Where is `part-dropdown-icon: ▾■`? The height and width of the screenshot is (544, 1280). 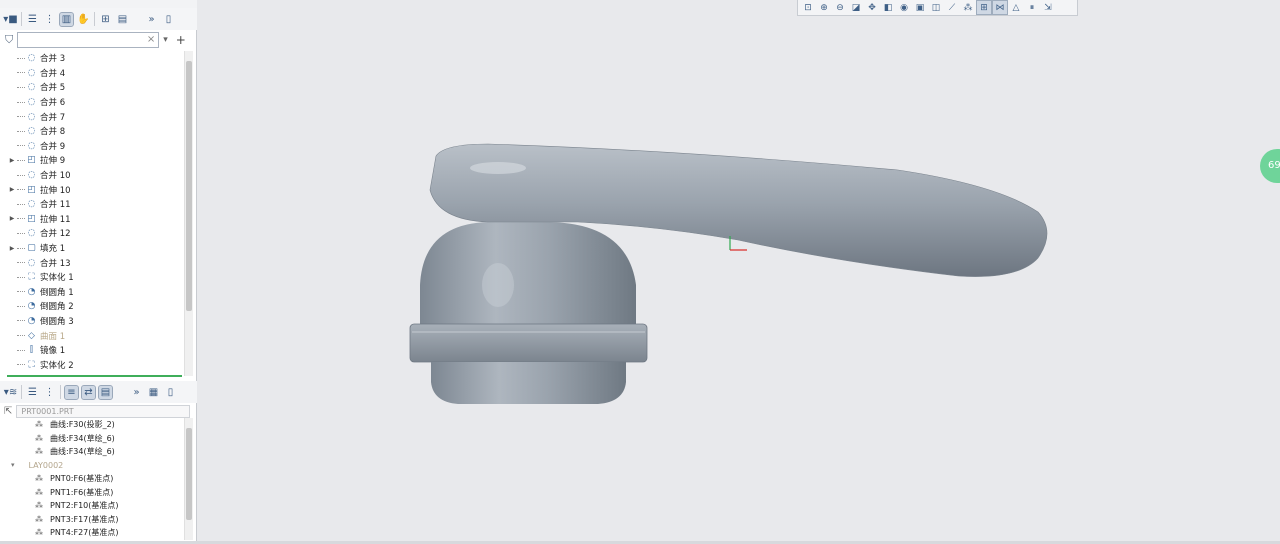
part-dropdown-icon: ▾■ is located at coordinates (10, 19).